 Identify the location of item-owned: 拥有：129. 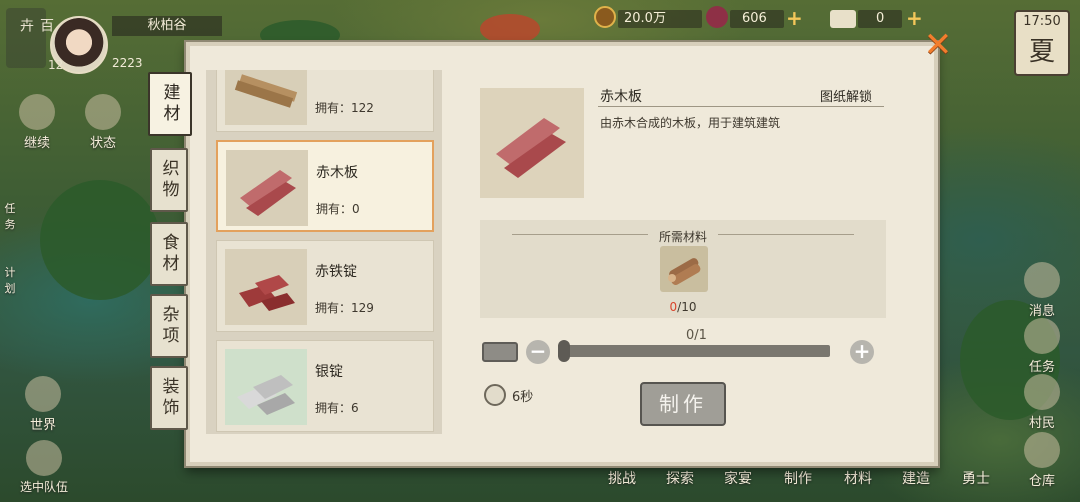
(344, 308).